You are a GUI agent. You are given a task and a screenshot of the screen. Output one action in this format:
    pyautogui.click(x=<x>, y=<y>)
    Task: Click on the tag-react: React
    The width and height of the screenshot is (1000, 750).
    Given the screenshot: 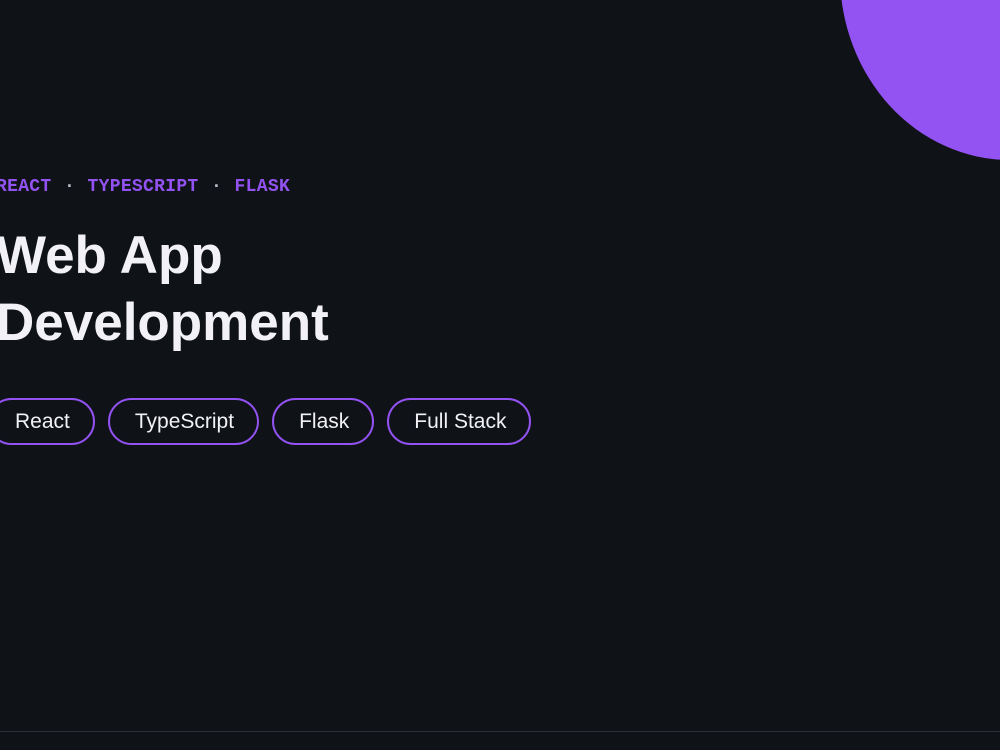 What is the action you would take?
    pyautogui.click(x=47, y=421)
    